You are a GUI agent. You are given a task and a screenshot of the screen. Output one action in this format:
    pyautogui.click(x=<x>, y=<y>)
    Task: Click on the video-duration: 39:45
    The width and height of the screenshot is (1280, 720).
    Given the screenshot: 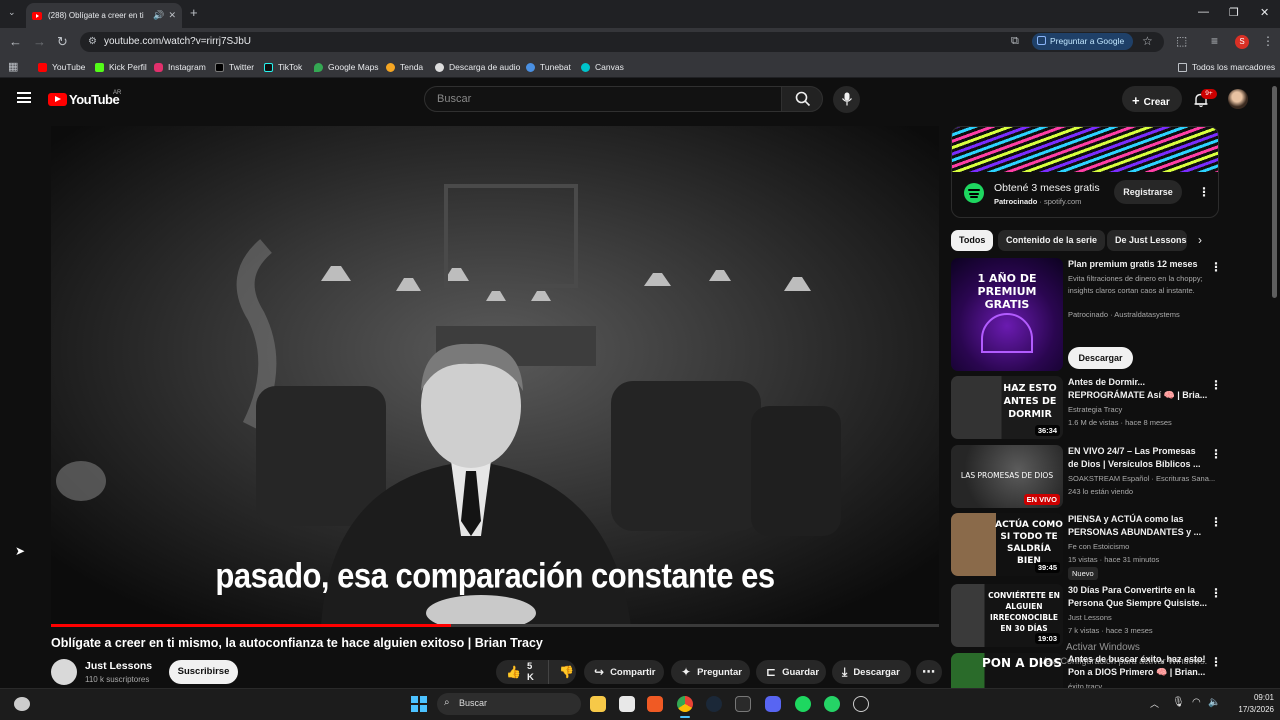 What is the action you would take?
    pyautogui.click(x=1047, y=567)
    